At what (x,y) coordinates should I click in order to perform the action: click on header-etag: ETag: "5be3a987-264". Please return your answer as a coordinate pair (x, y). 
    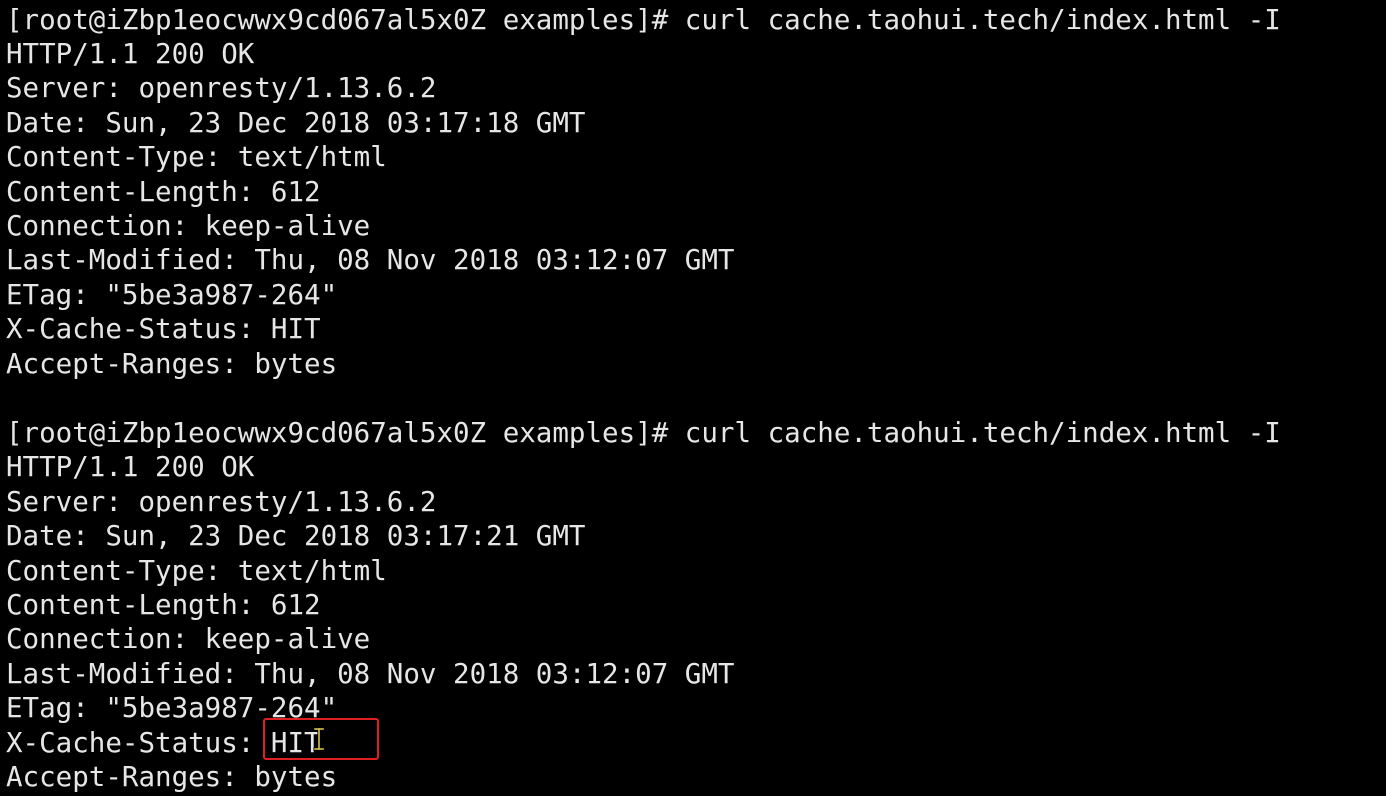
    Looking at the image, I should click on (172, 295).